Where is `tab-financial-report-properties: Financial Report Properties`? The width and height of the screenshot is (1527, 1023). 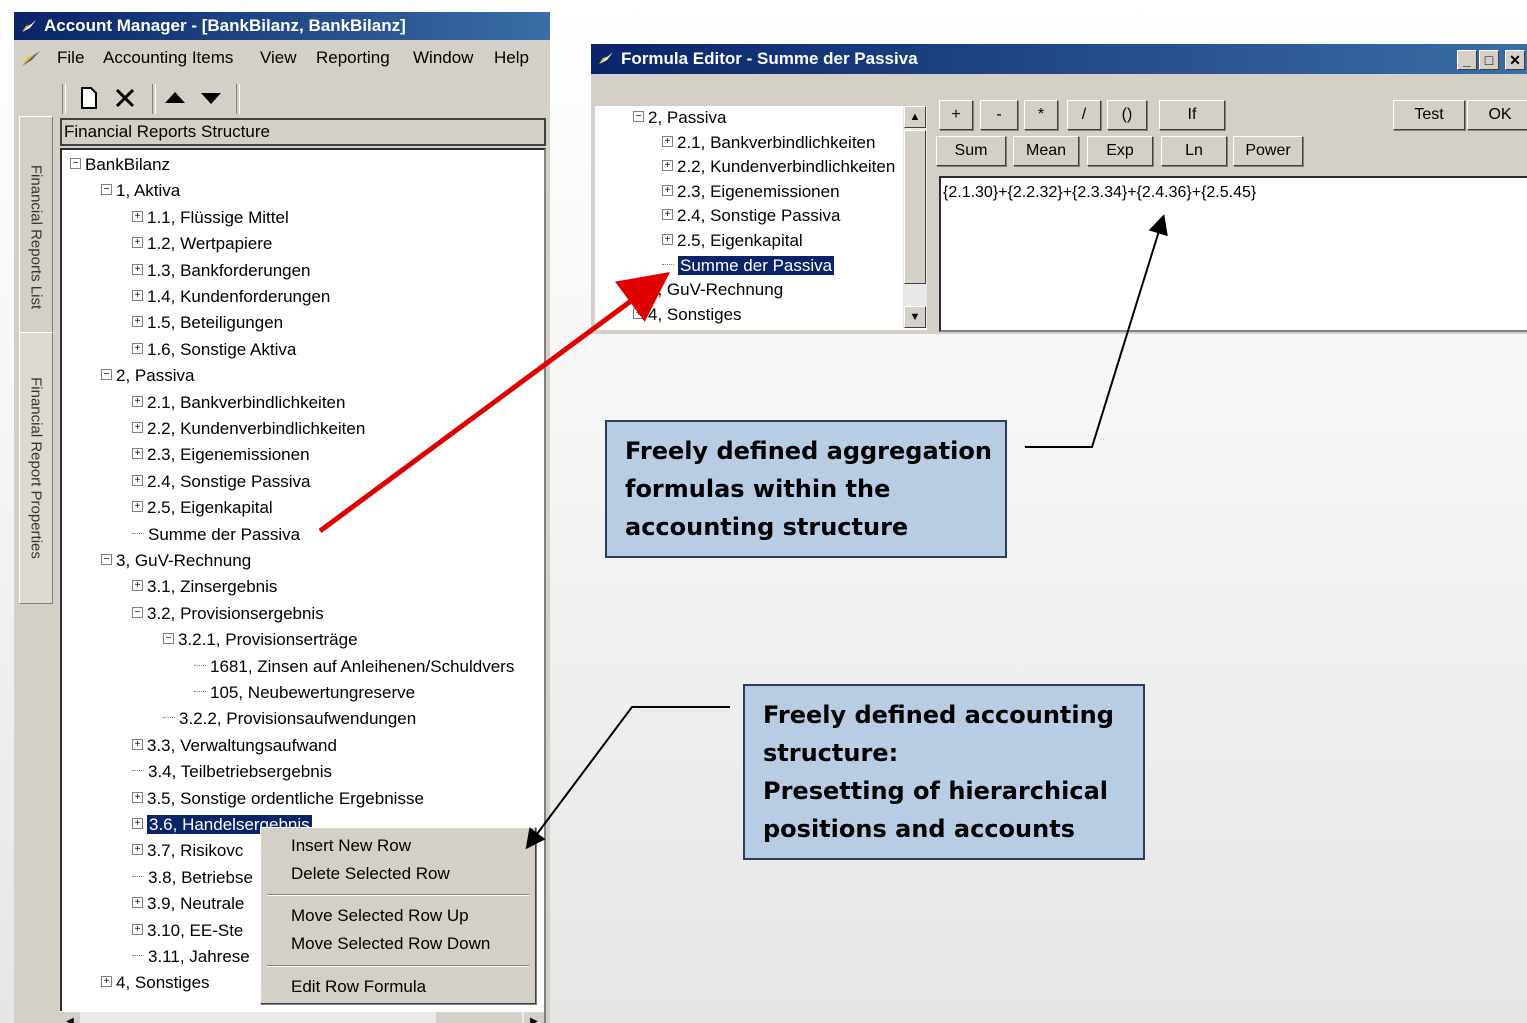
tab-financial-report-properties: Financial Report Properties is located at coordinates (36, 468).